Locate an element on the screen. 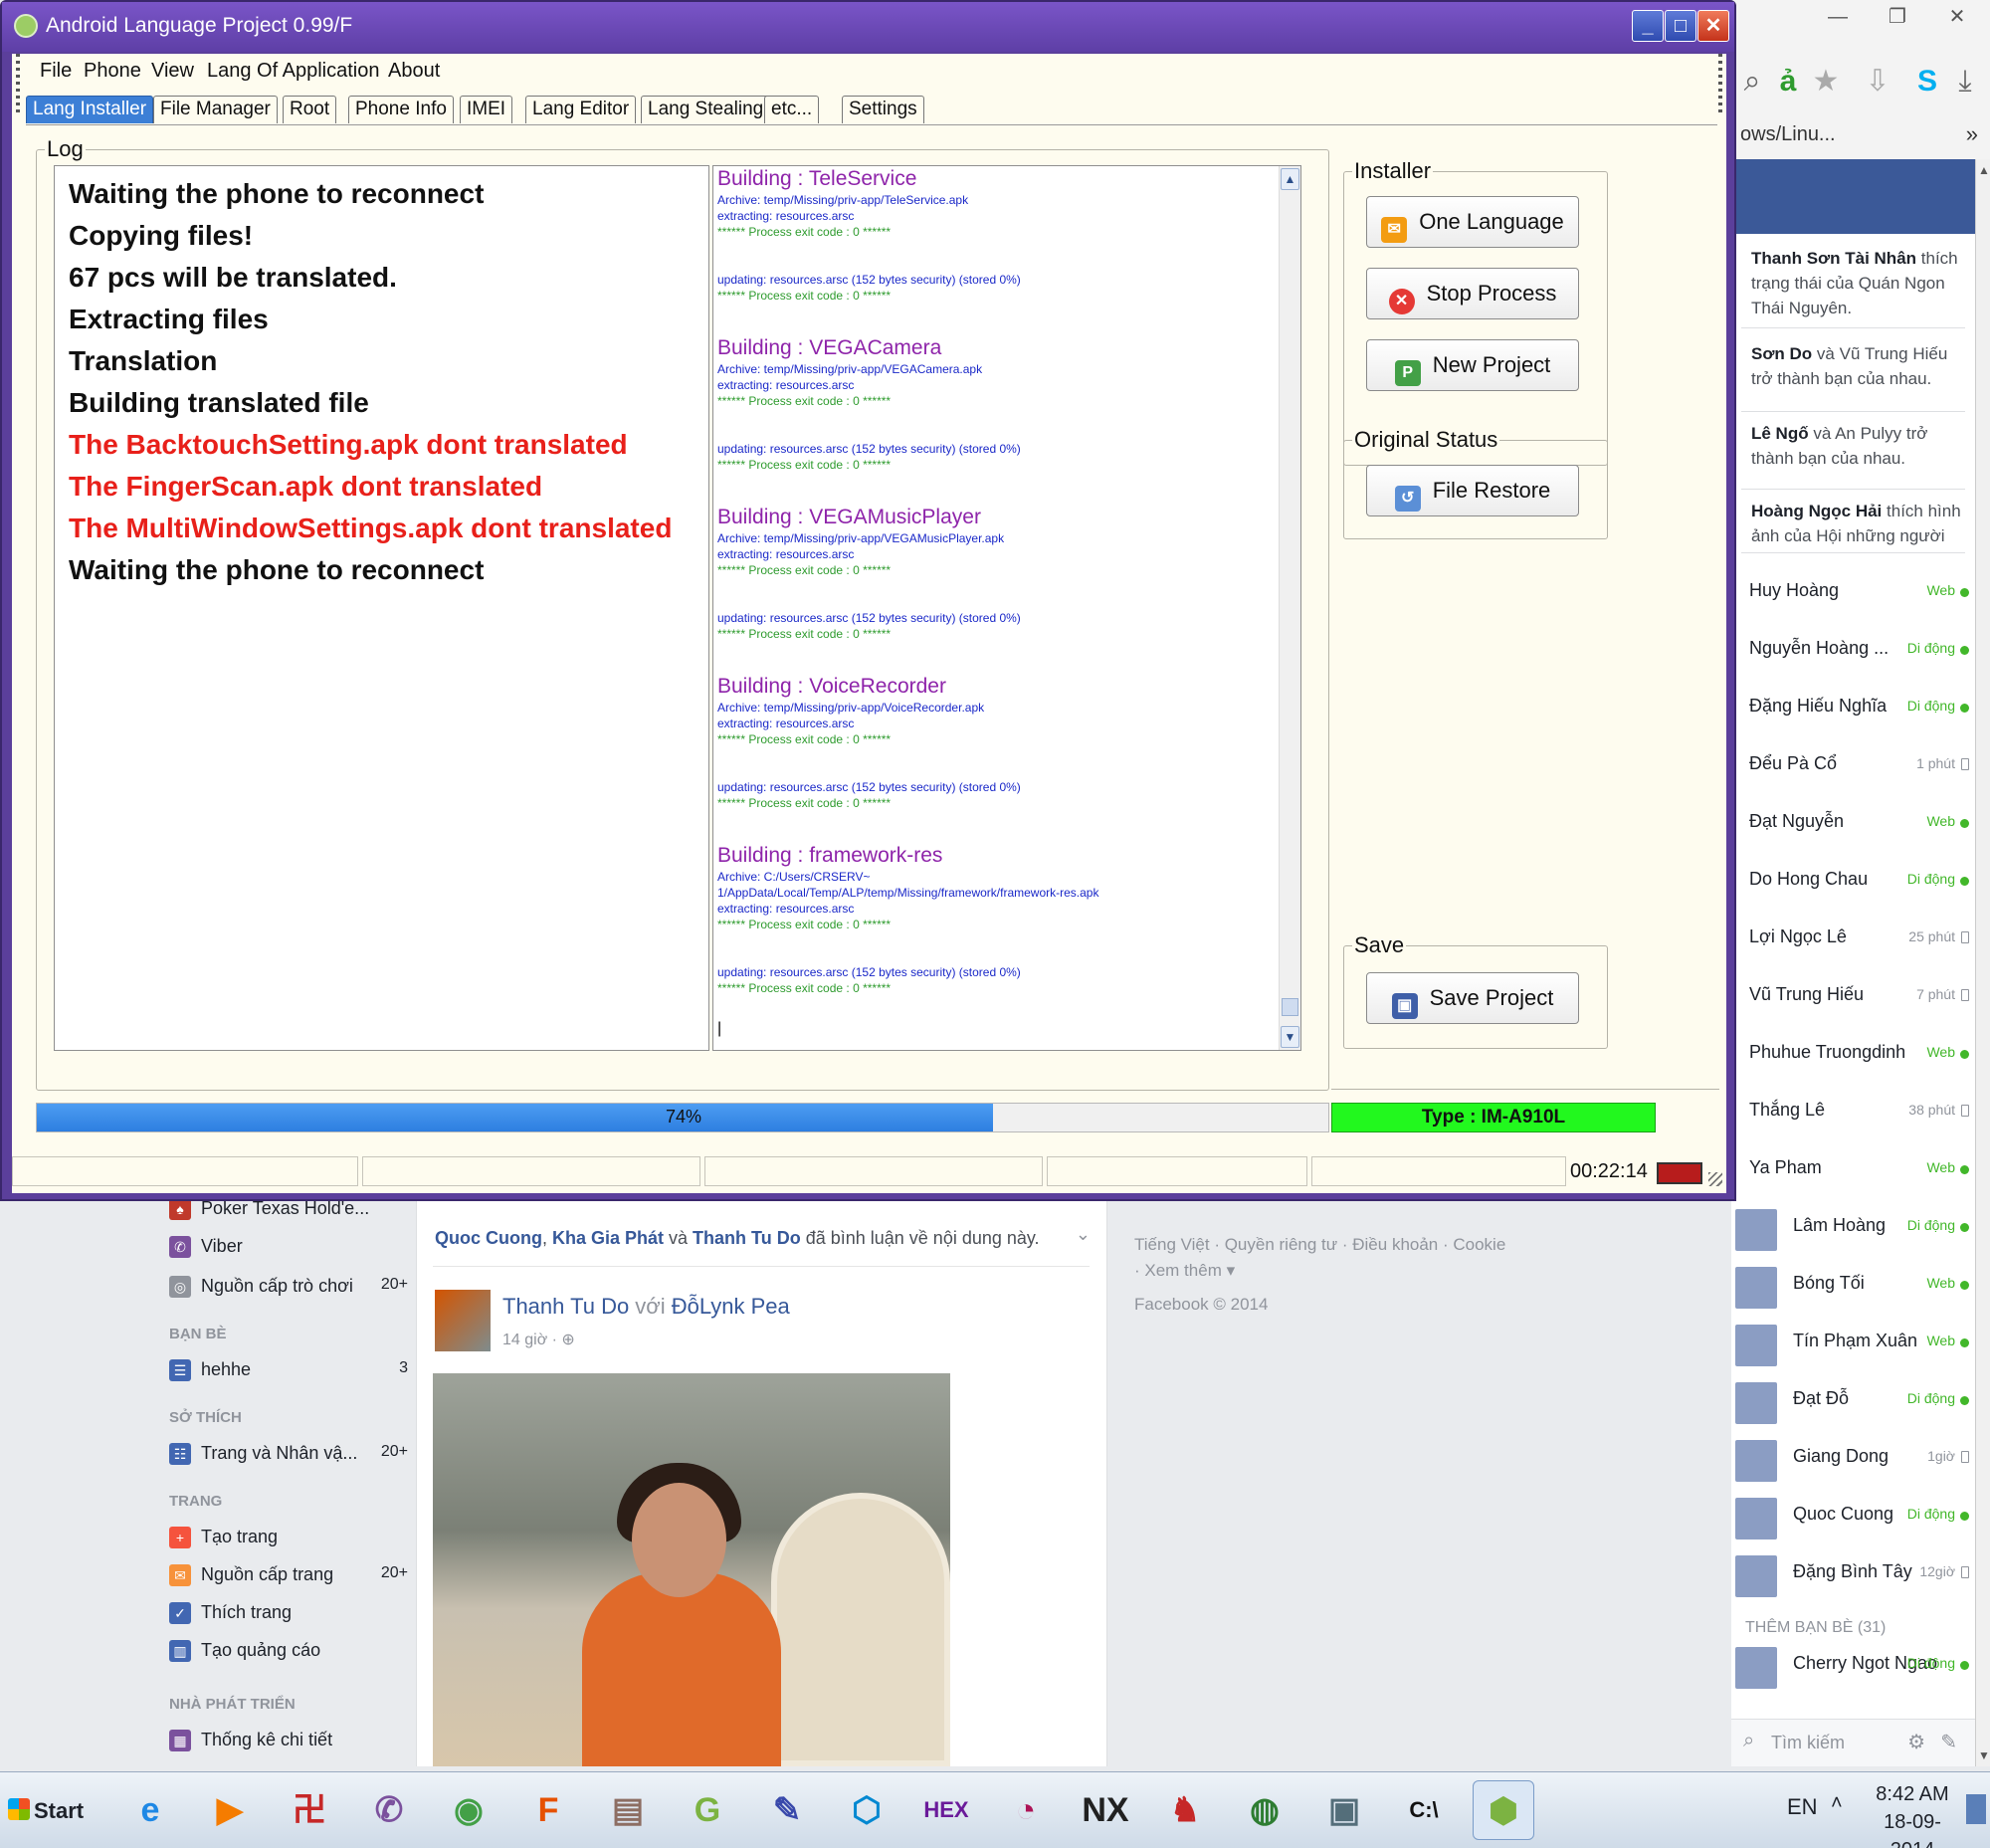  menu-about: About is located at coordinates (414, 72).